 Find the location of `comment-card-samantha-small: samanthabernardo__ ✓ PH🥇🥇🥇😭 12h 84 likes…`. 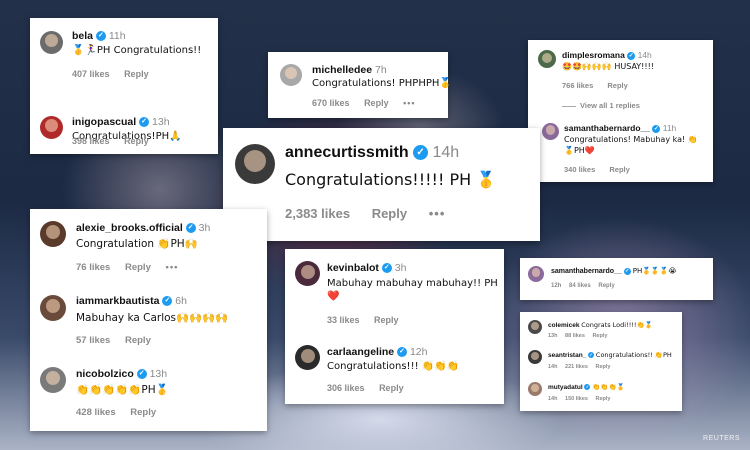

comment-card-samantha-small: samanthabernardo__ ✓ PH🥇🥇🥇😭 12h 84 likes… is located at coordinates (616, 279).